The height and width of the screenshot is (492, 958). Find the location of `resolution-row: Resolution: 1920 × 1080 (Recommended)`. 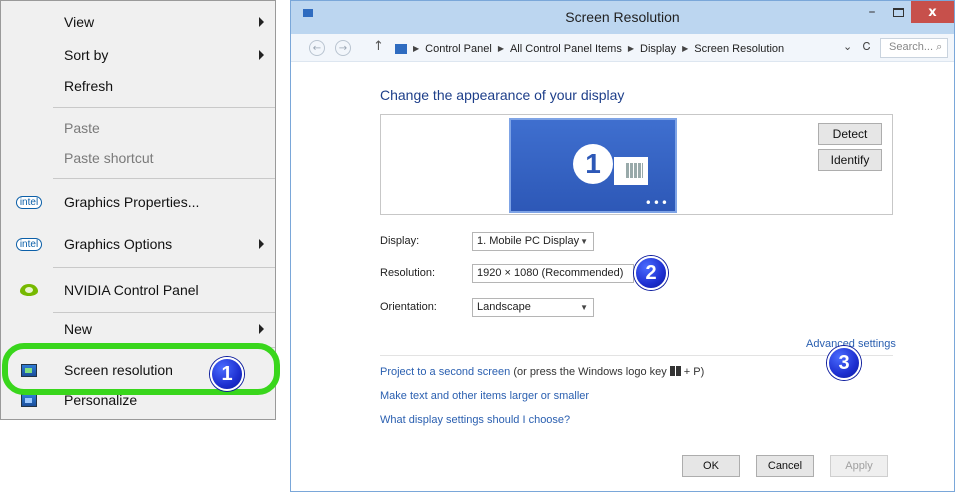

resolution-row: Resolution: 1920 × 1080 (Recommended) is located at coordinates (507, 273).